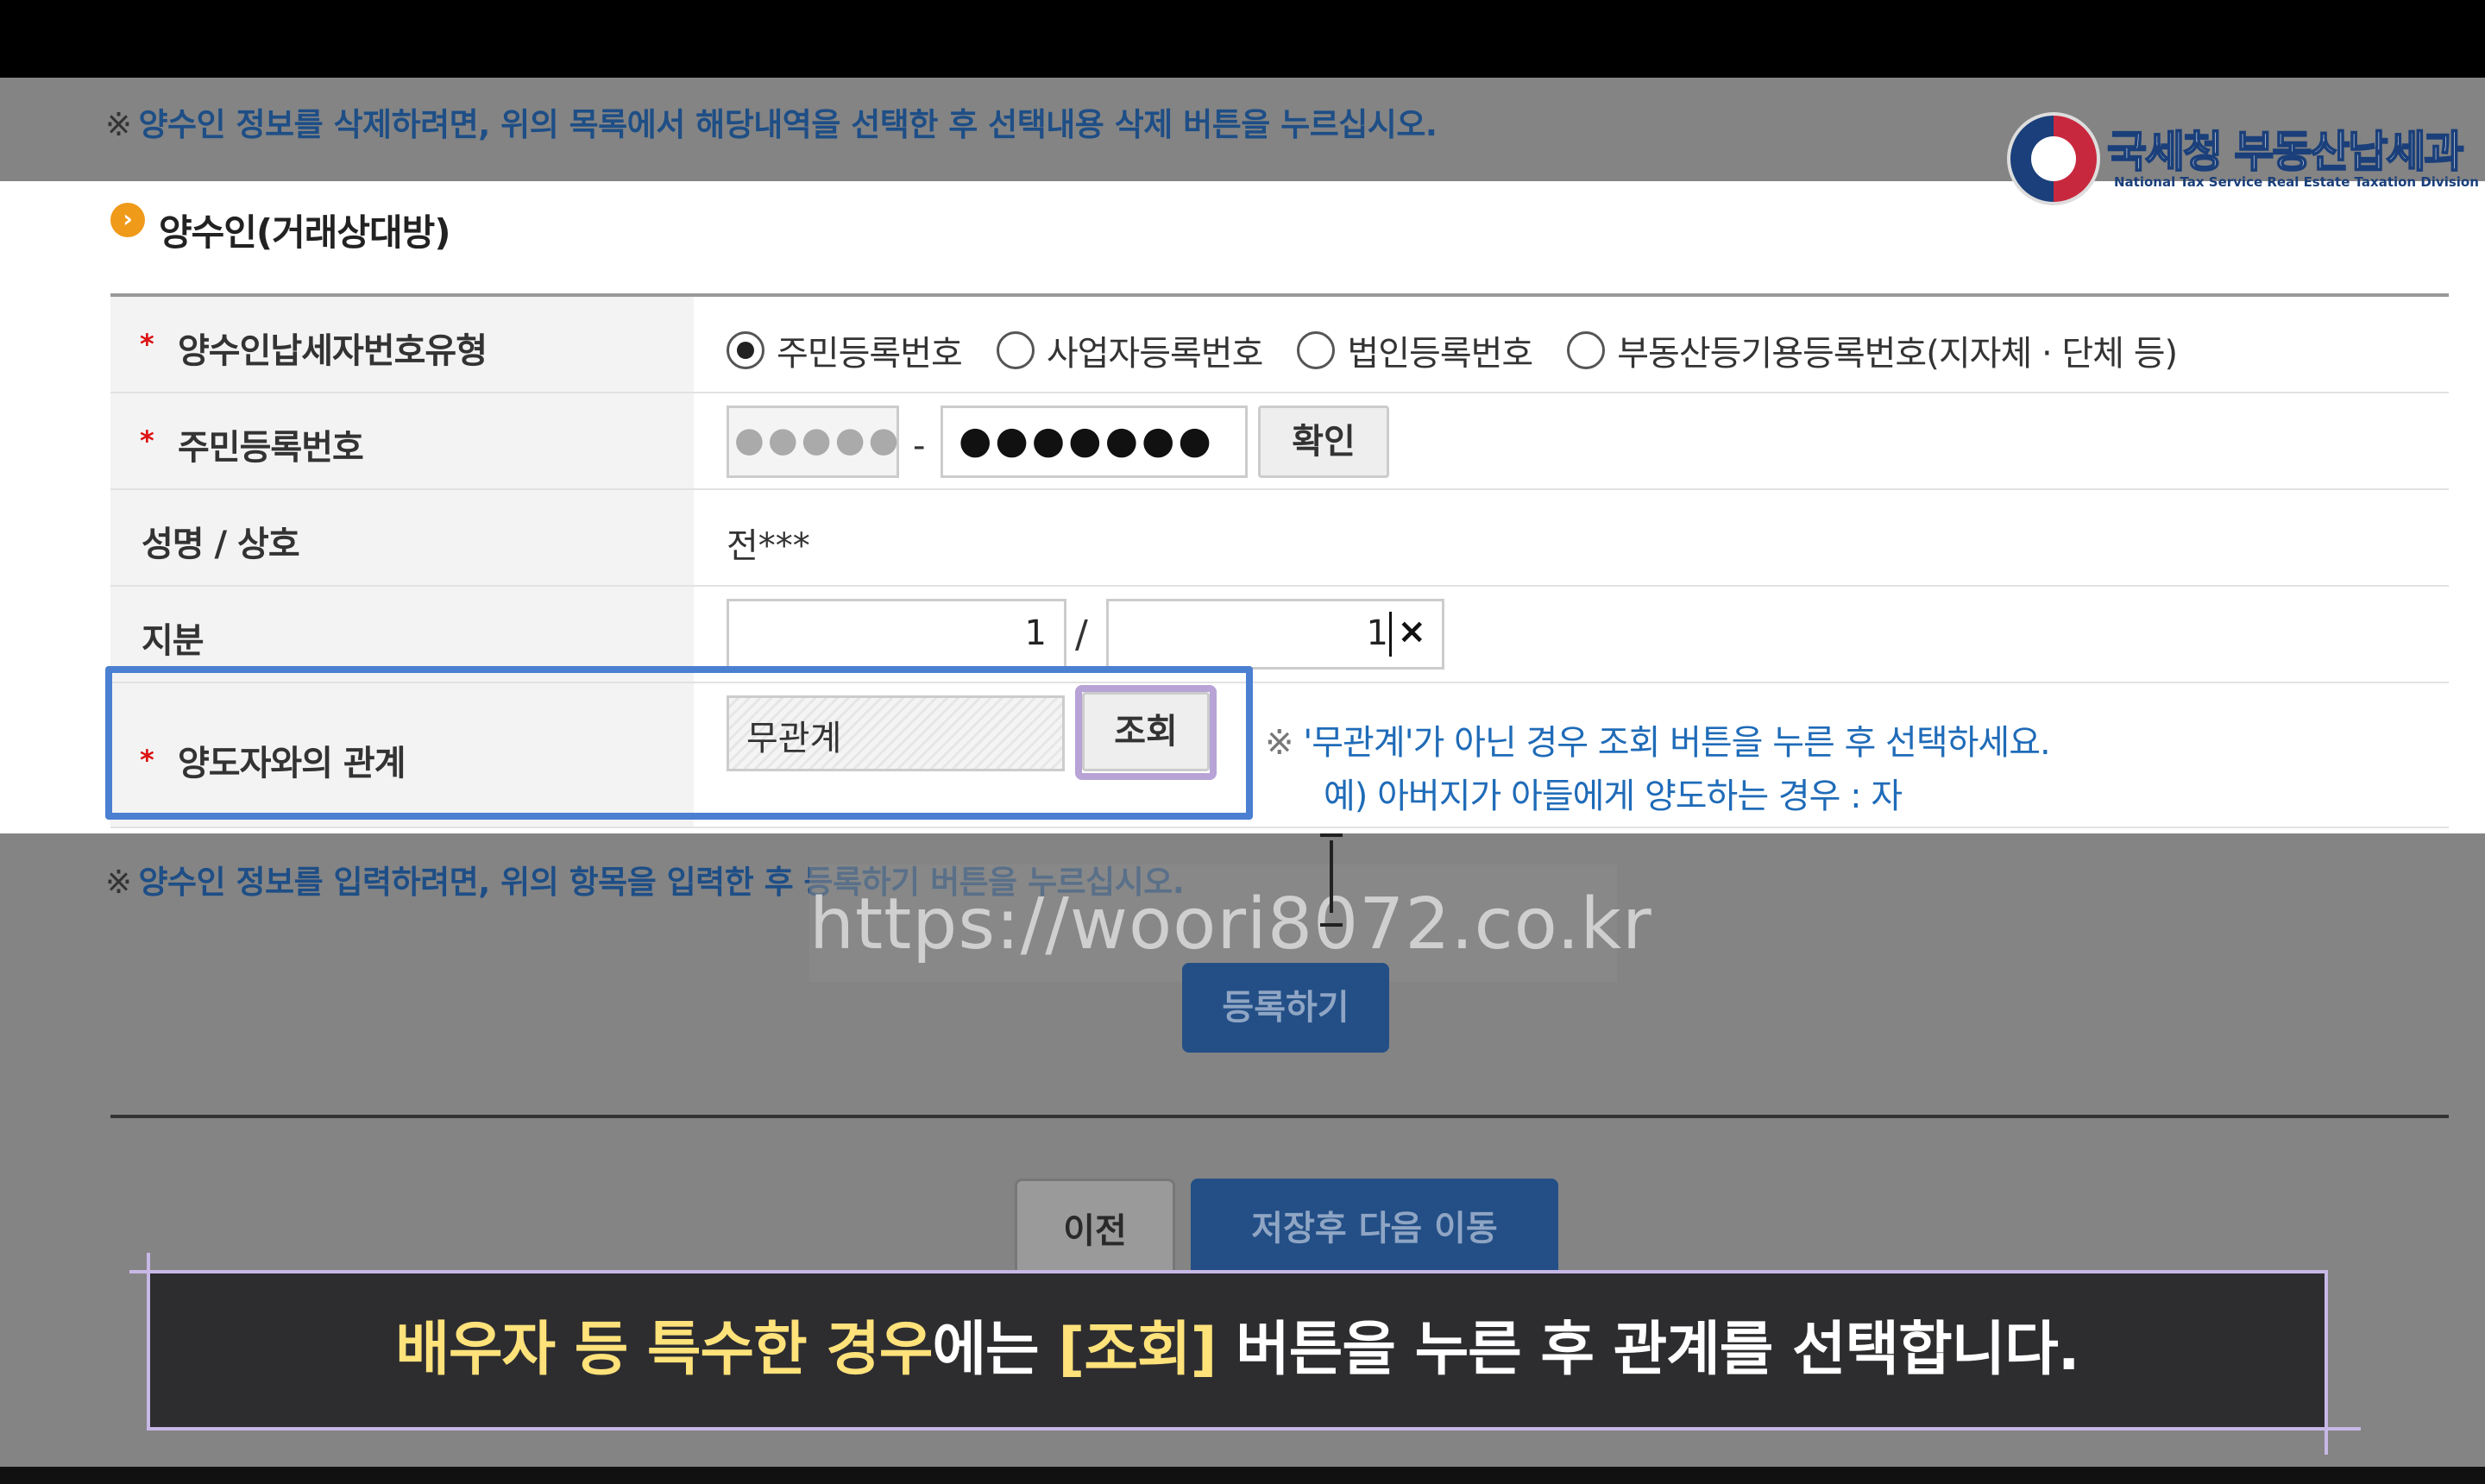 This screenshot has width=2485, height=1484. I want to click on share-numerator-input: 1, so click(896, 634).